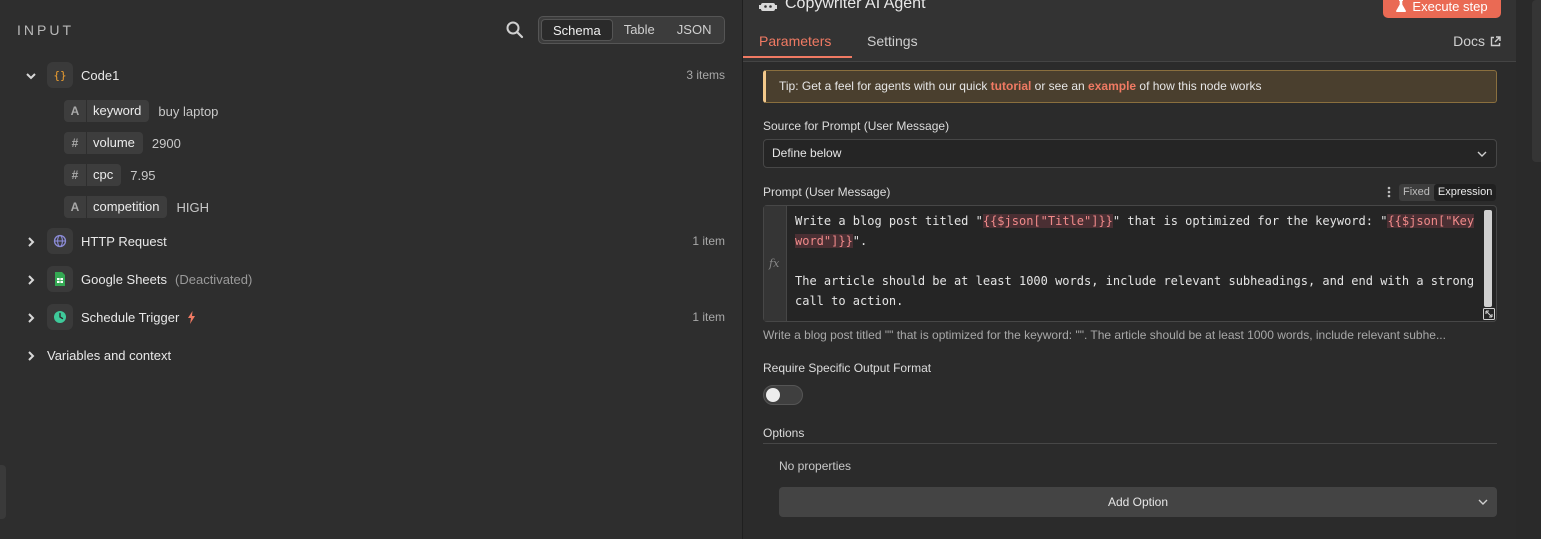  I want to click on view-tab-table: Table, so click(639, 30).